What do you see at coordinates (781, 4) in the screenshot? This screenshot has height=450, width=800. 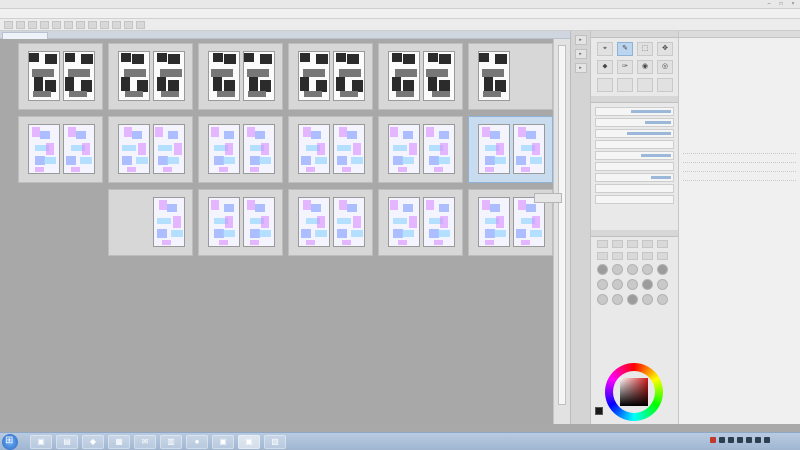 I see `maximize-button: □` at bounding box center [781, 4].